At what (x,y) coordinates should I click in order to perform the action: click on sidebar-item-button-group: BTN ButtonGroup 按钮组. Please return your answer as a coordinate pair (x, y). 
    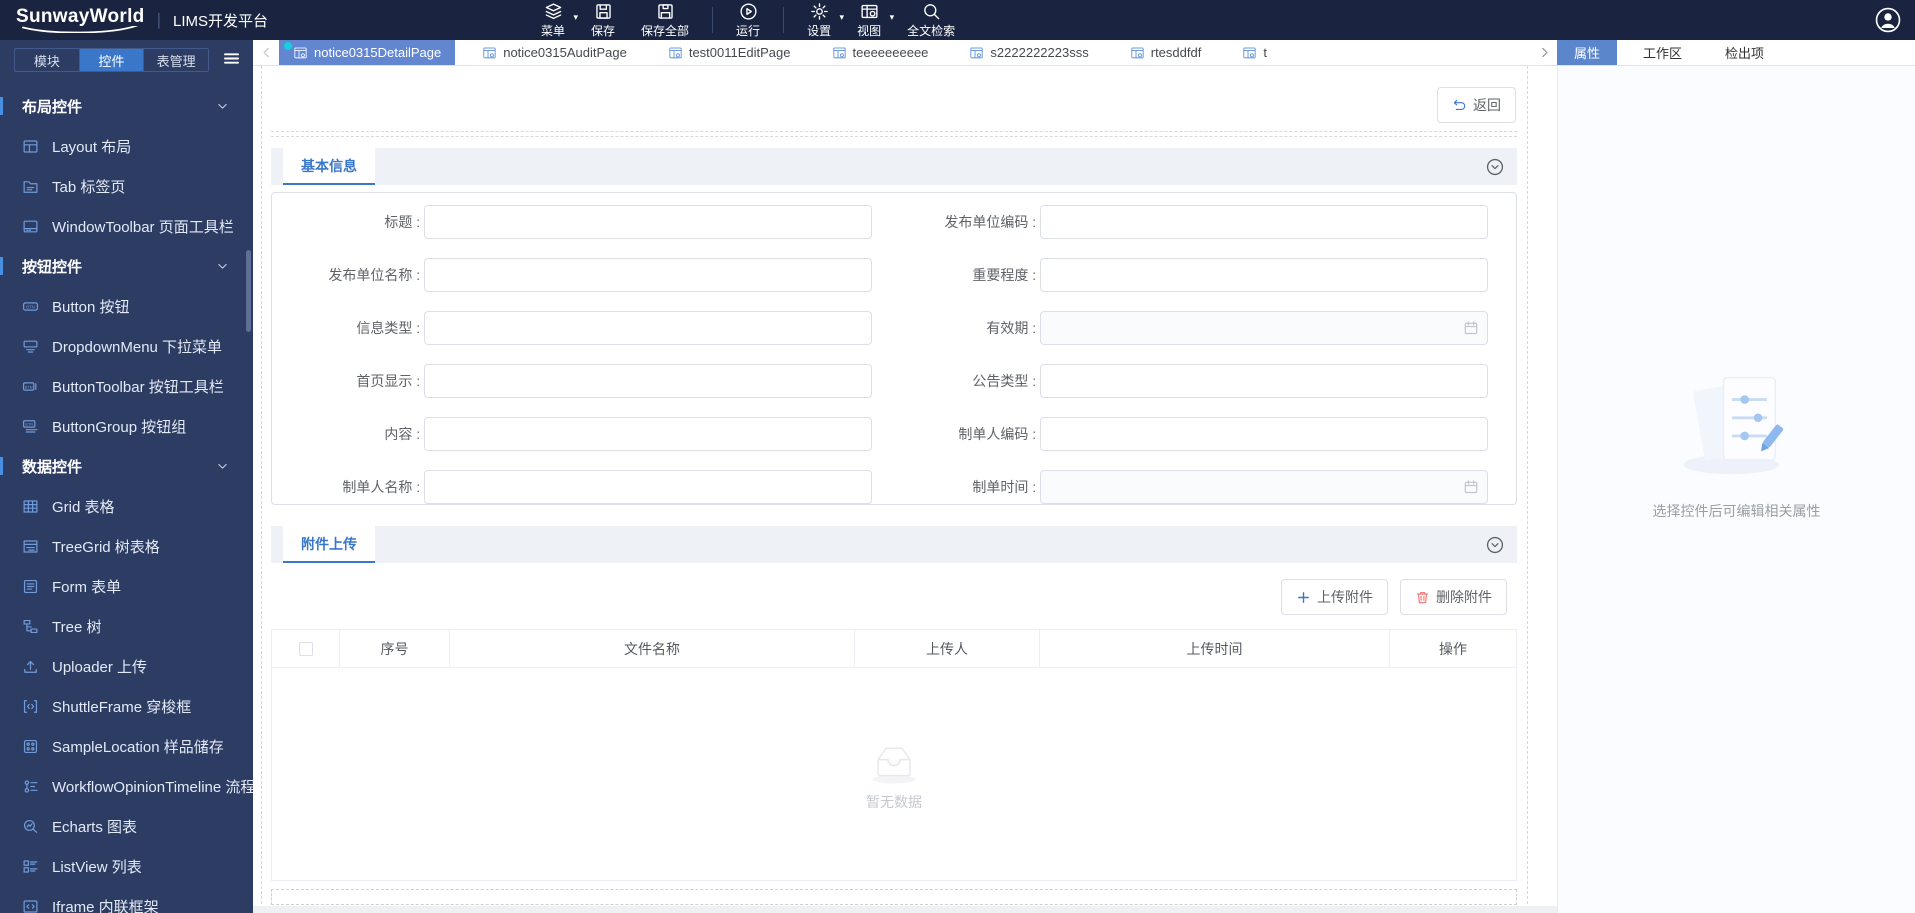
    Looking at the image, I should click on (126, 426).